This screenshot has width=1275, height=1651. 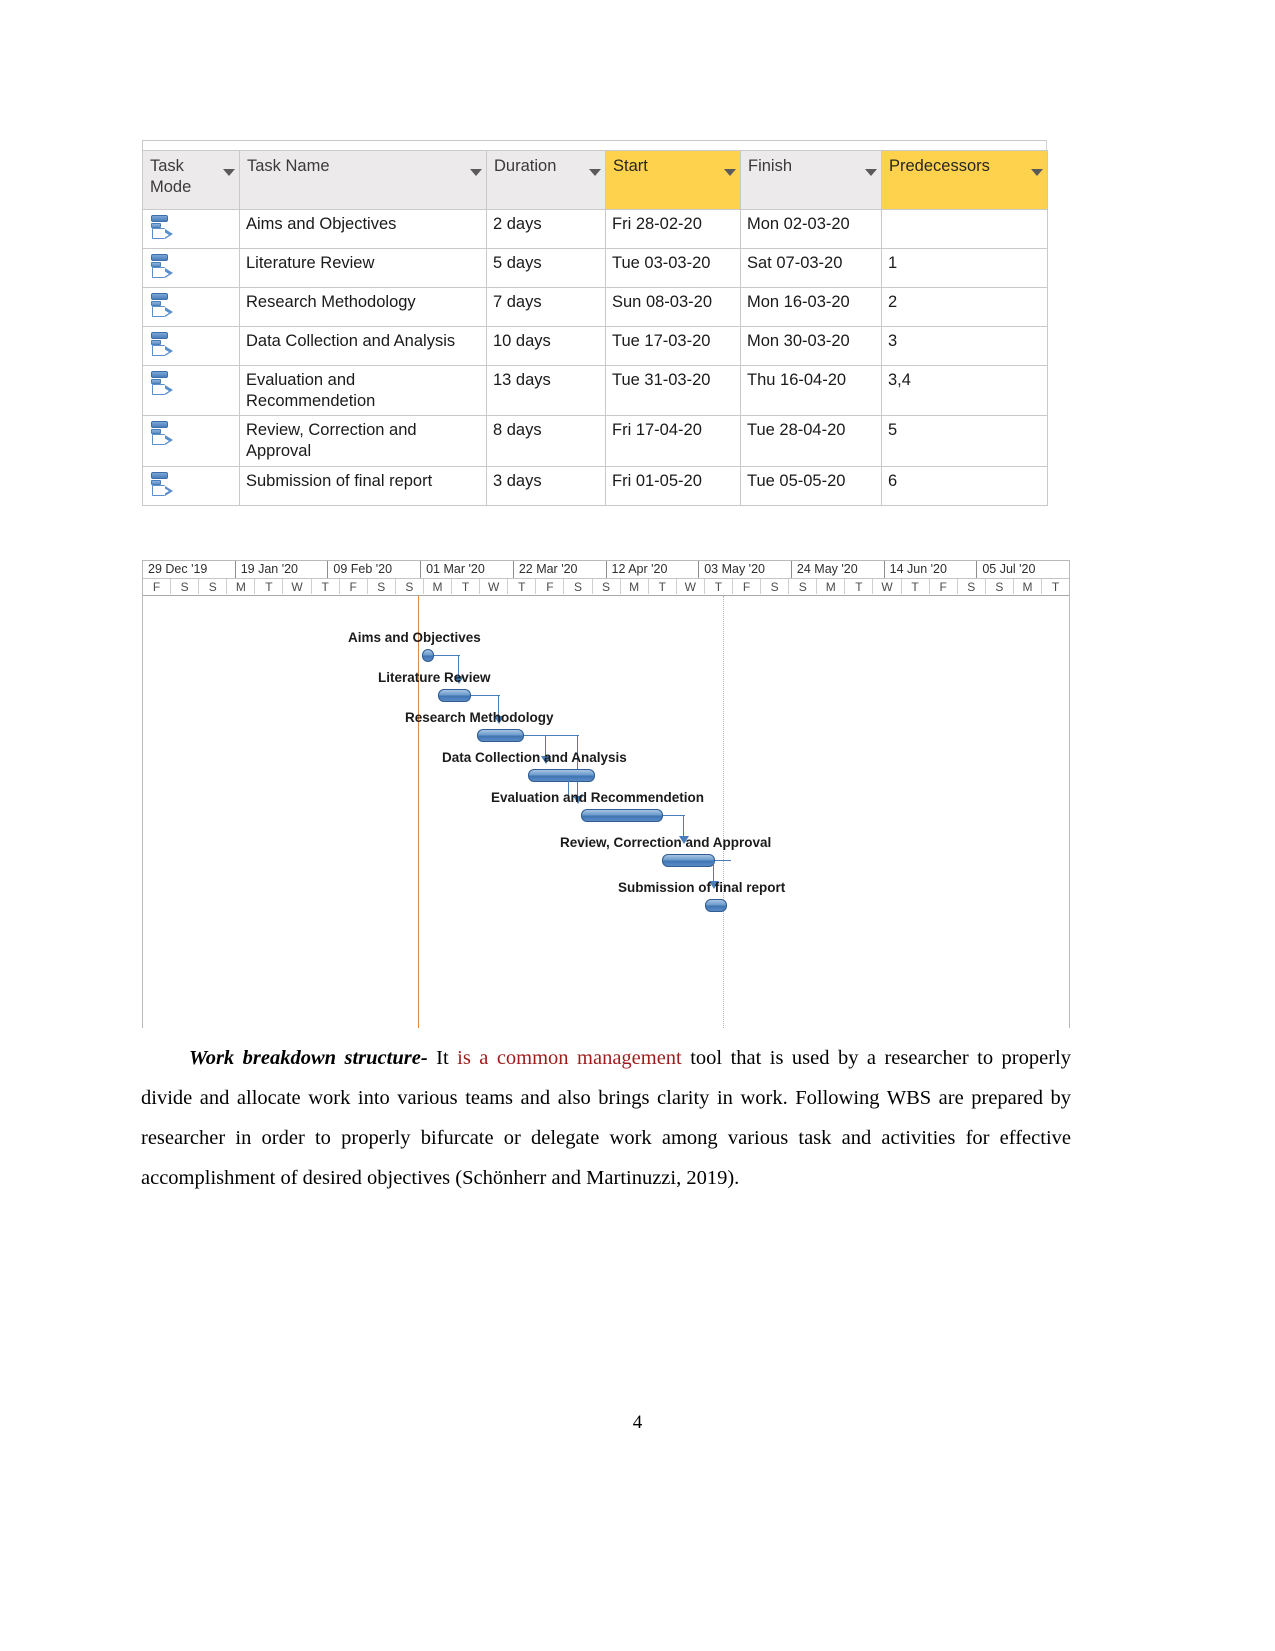 What do you see at coordinates (363, 229) in the screenshot?
I see `cell-task-name: Aims and Objectives` at bounding box center [363, 229].